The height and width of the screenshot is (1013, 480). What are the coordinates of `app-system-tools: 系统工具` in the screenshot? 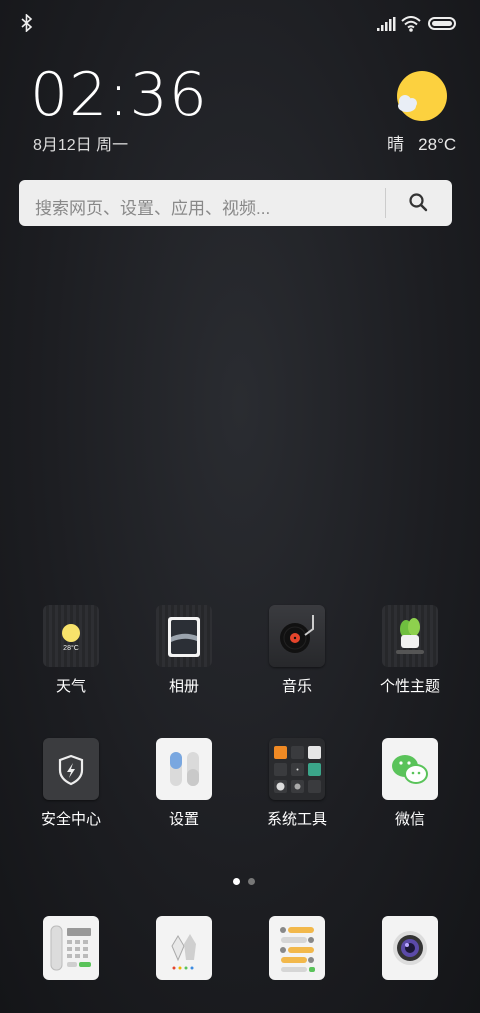 It's located at (297, 783).